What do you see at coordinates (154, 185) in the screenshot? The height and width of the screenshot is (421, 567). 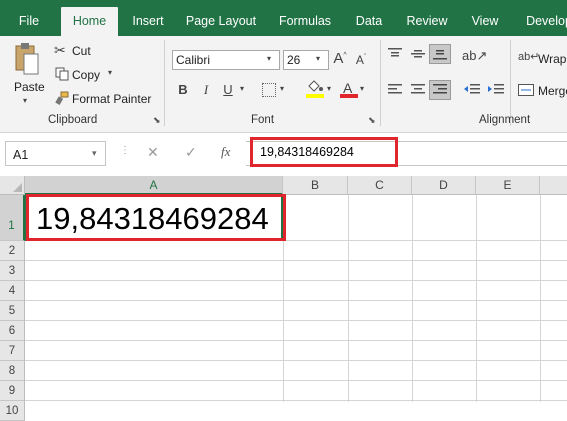 I see `column-header-a: A` at bounding box center [154, 185].